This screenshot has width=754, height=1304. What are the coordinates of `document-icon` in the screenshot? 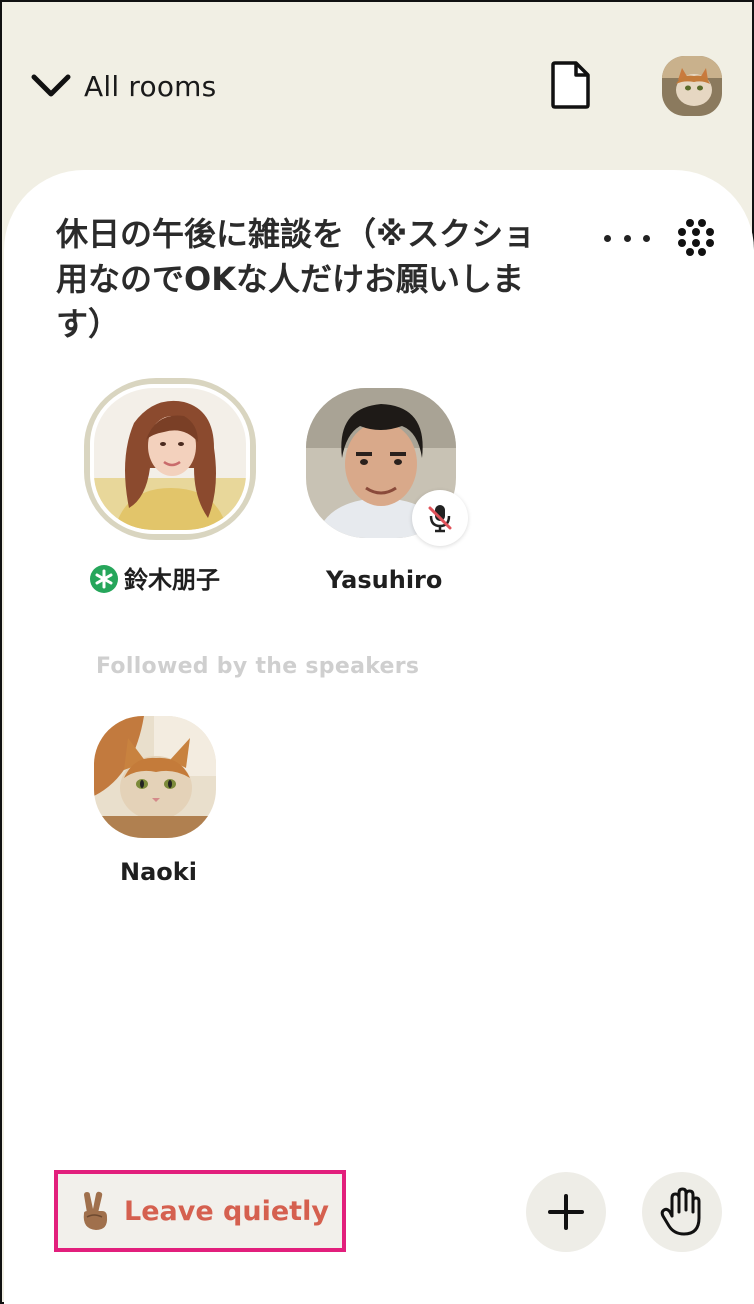 It's located at (571, 85).